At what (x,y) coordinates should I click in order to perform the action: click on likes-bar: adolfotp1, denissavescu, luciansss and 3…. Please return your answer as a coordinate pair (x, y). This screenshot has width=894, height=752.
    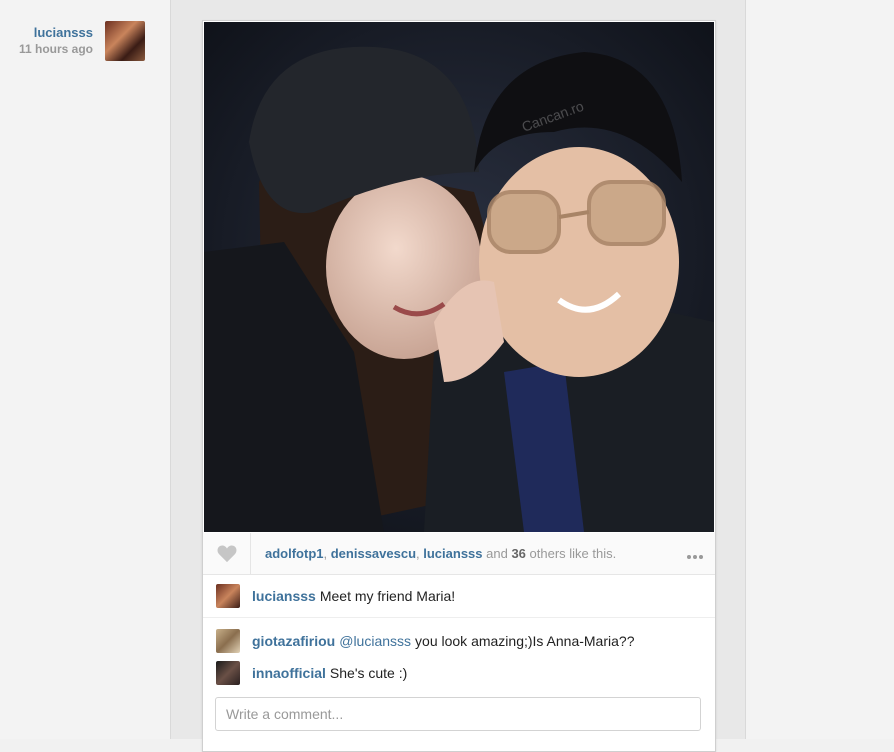
    Looking at the image, I should click on (459, 554).